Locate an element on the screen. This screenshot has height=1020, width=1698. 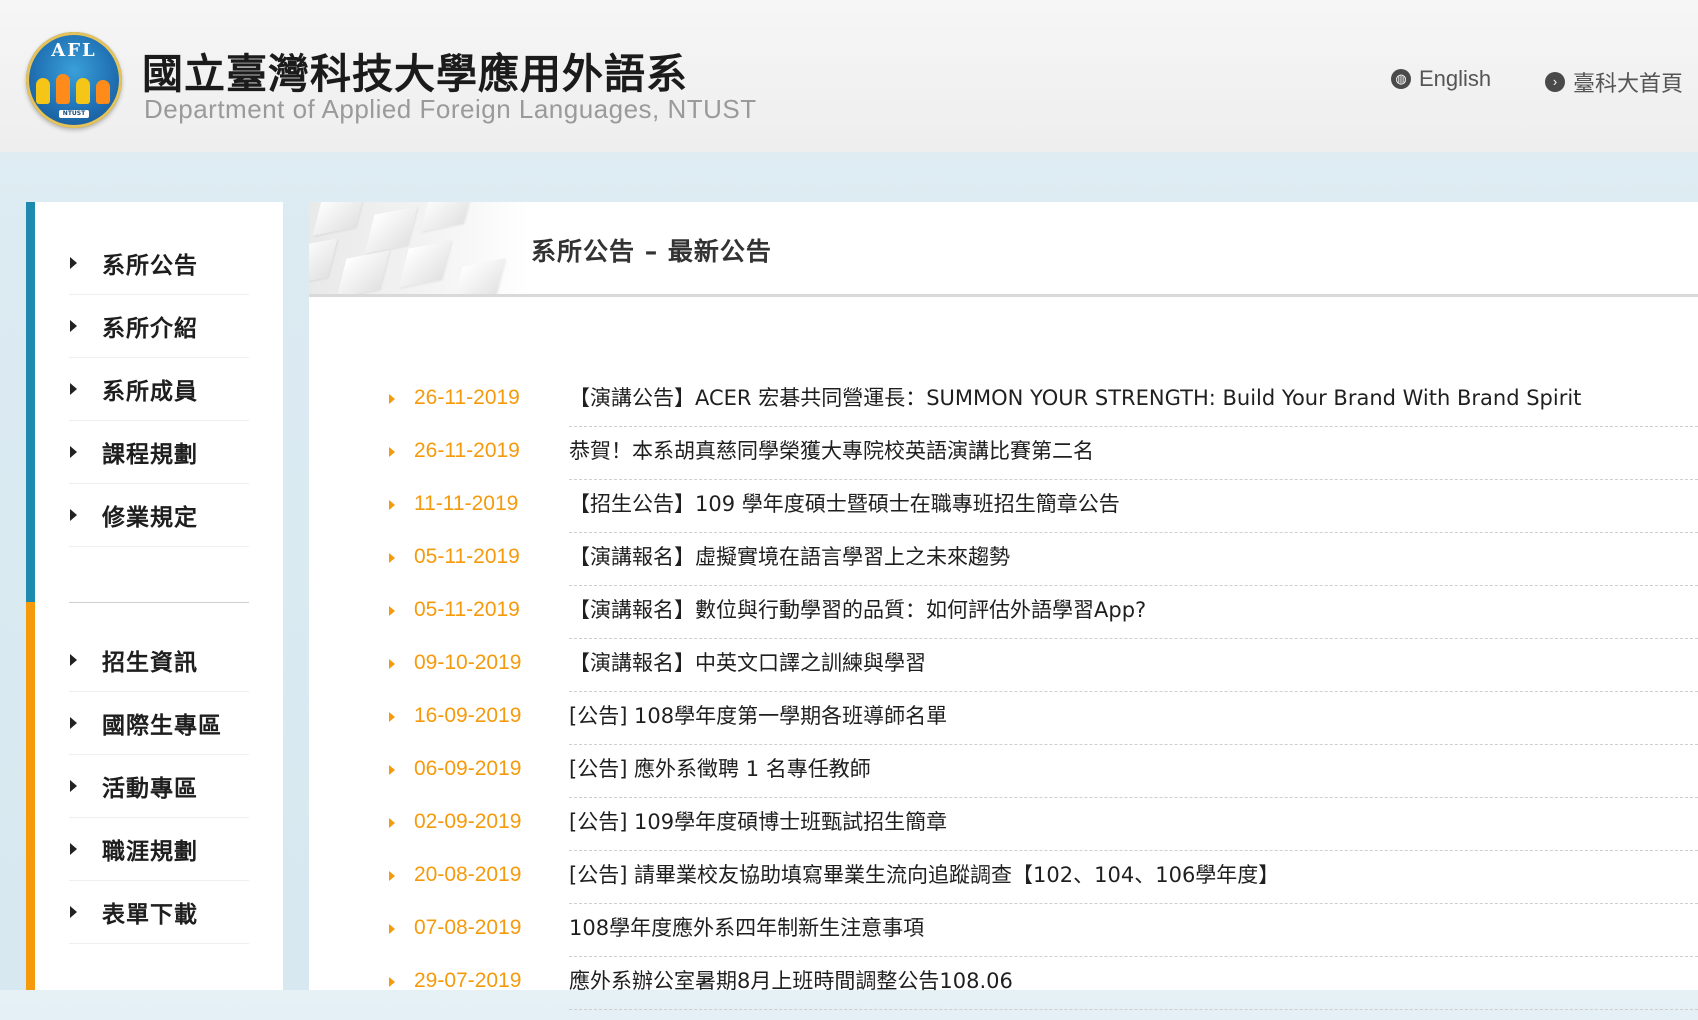
list-item: 11-11-2019 【招生公告】109 學年度碩士暨碩士在職專班招生簡章公告 is located at coordinates (1043, 516).